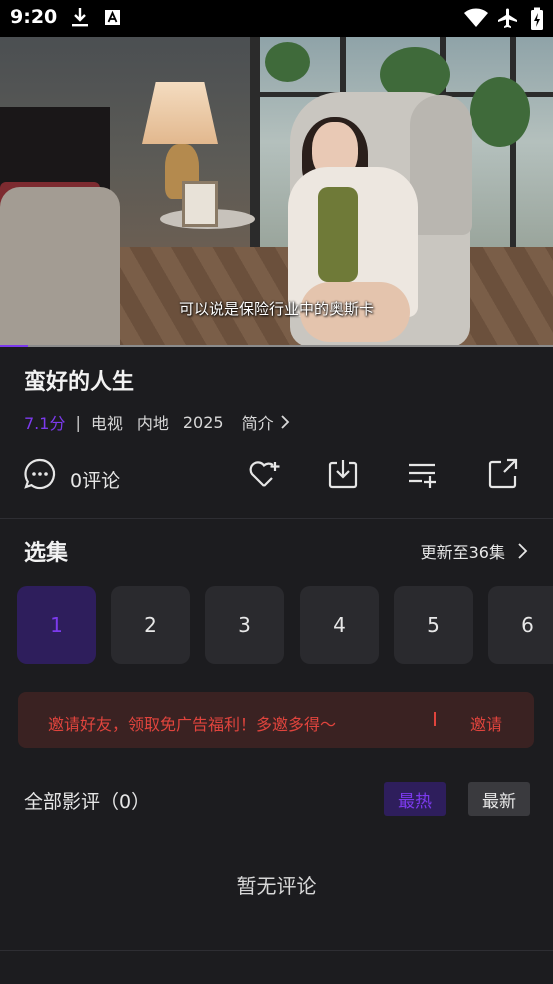  I want to click on episode-item: 1, so click(56, 625).